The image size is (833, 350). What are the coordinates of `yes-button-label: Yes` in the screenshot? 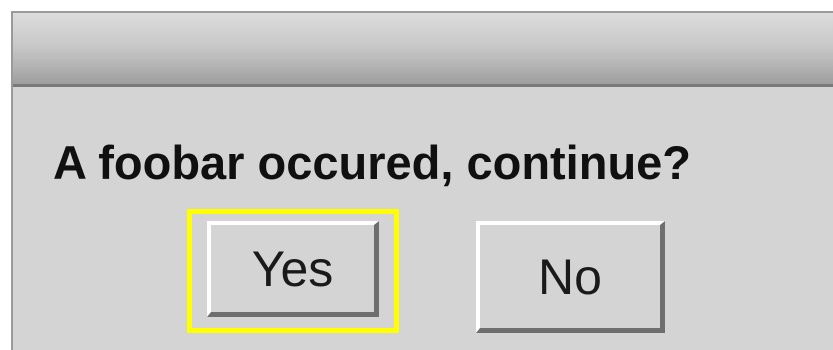 It's located at (292, 268).